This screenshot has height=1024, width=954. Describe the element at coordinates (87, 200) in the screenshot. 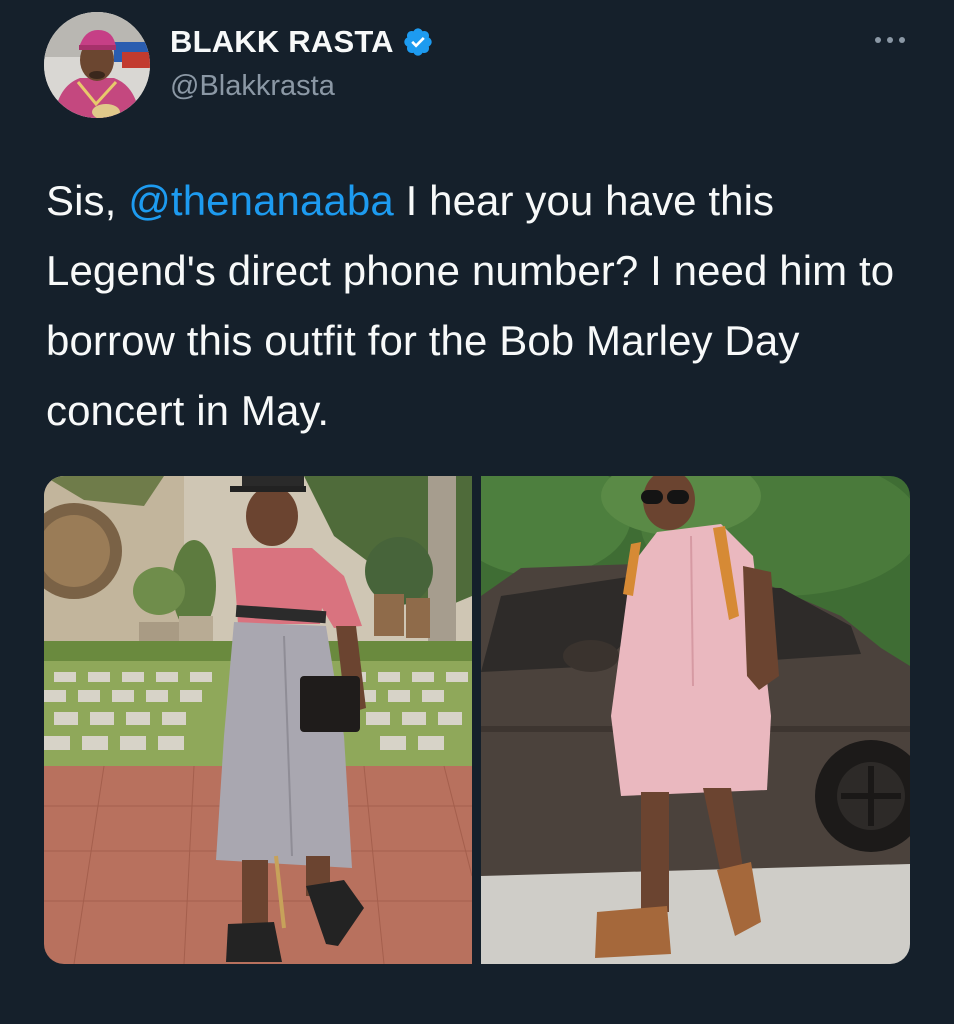

I see `tweet-text-prefix: Sis,` at that location.